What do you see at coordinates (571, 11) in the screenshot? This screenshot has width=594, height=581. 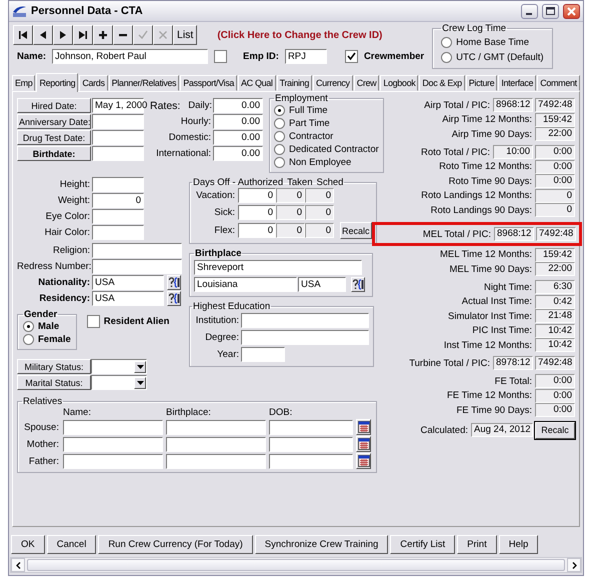 I see `close-button` at bounding box center [571, 11].